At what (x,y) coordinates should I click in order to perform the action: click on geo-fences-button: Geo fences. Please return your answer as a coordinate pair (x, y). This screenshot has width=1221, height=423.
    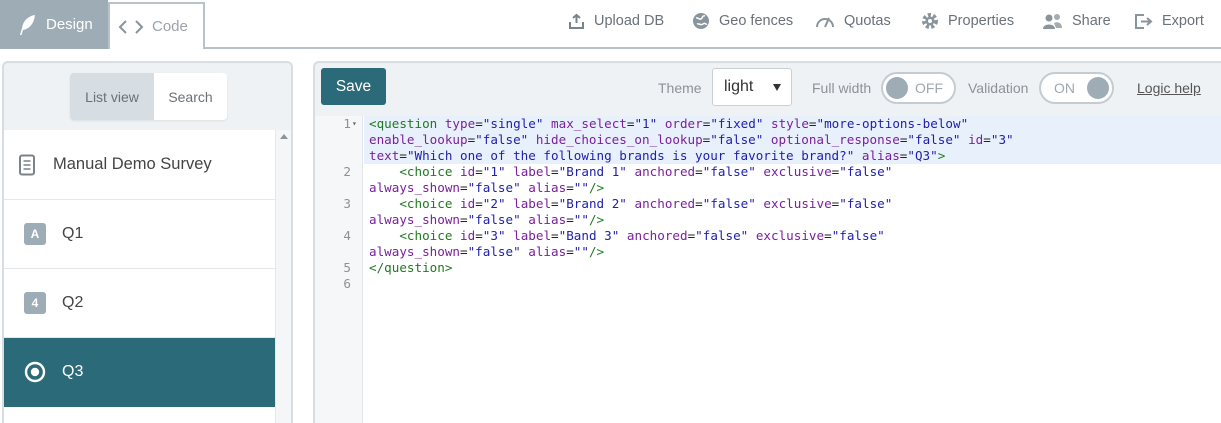
    Looking at the image, I should click on (742, 21).